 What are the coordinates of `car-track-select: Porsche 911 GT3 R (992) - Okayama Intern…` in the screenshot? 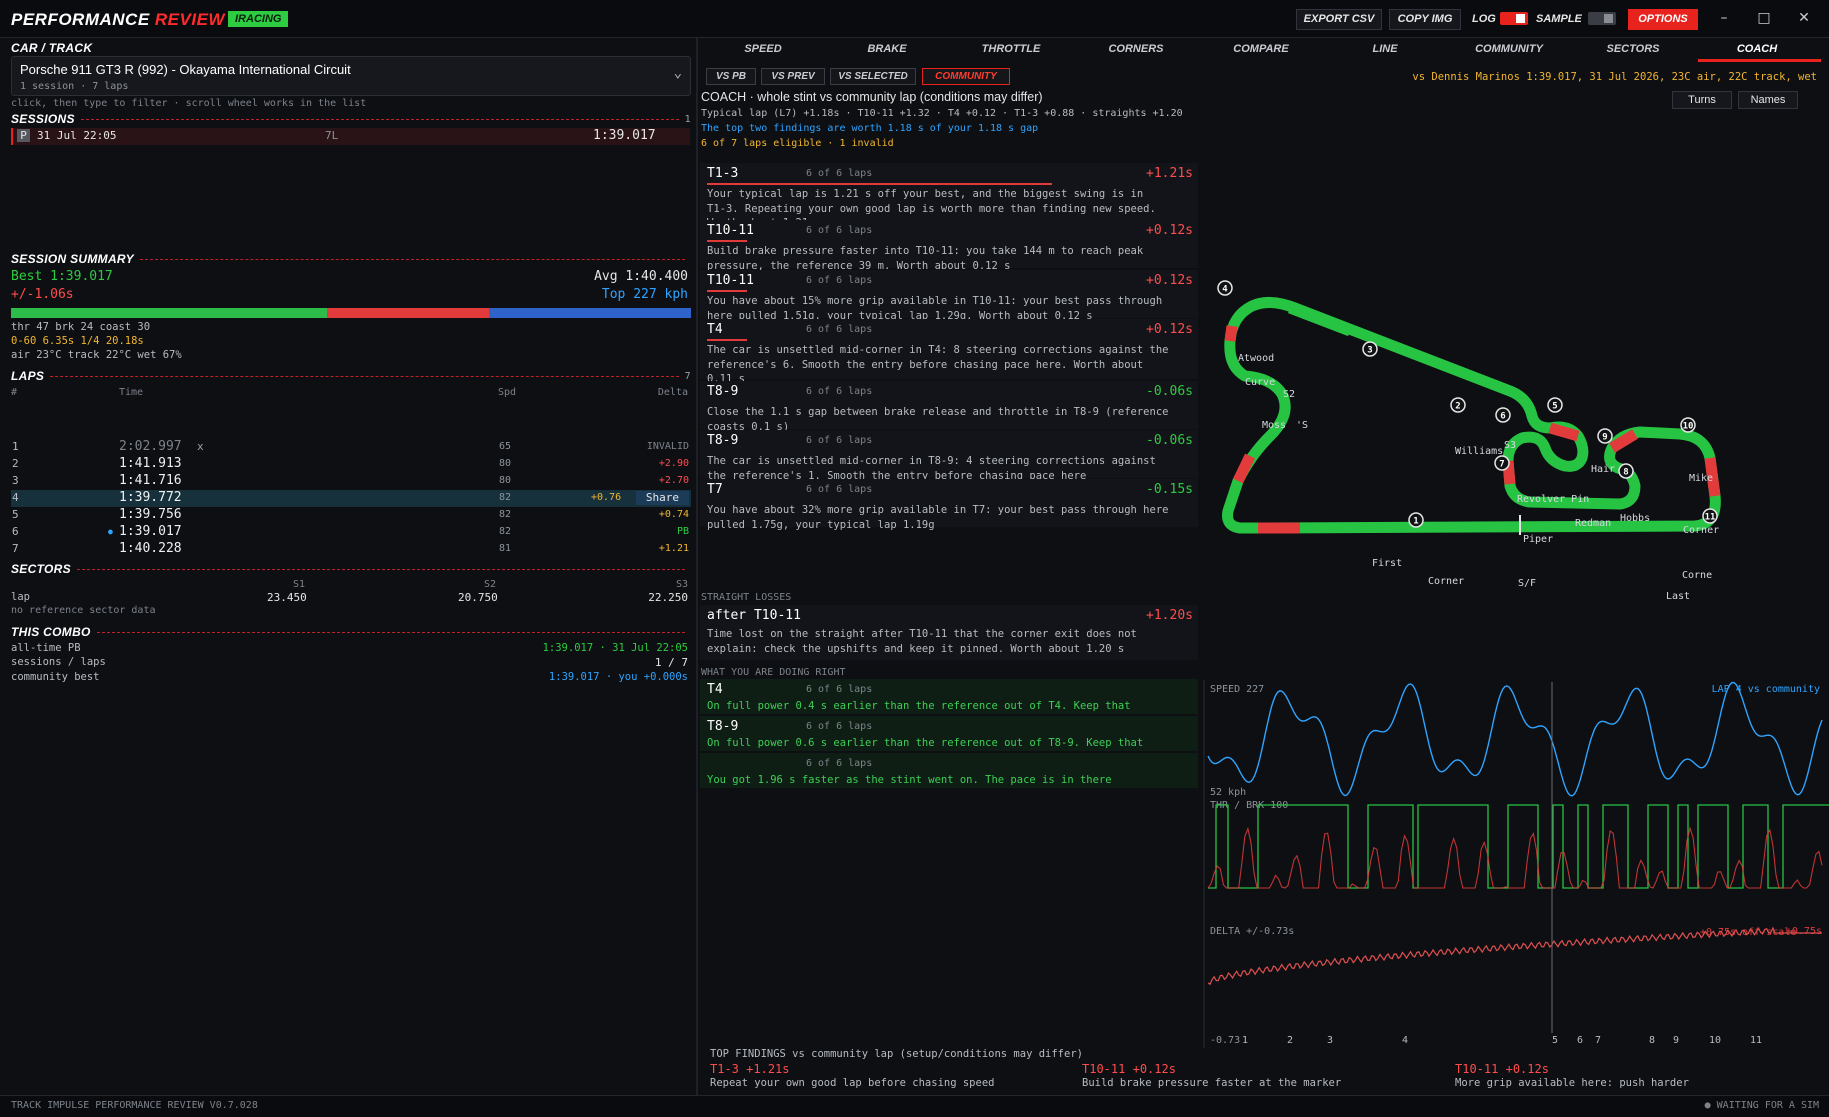 It's located at (351, 76).